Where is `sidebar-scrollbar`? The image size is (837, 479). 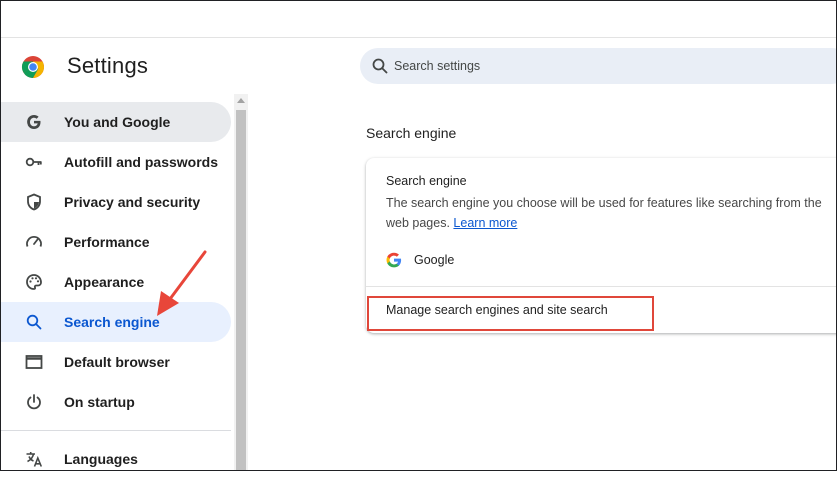 sidebar-scrollbar is located at coordinates (241, 282).